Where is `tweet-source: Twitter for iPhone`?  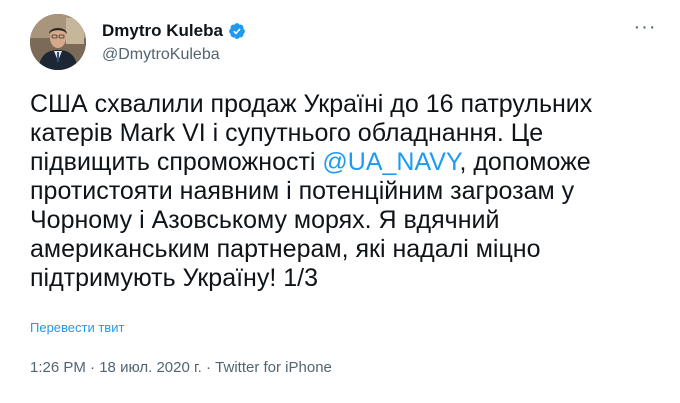 tweet-source: Twitter for iPhone is located at coordinates (273, 367).